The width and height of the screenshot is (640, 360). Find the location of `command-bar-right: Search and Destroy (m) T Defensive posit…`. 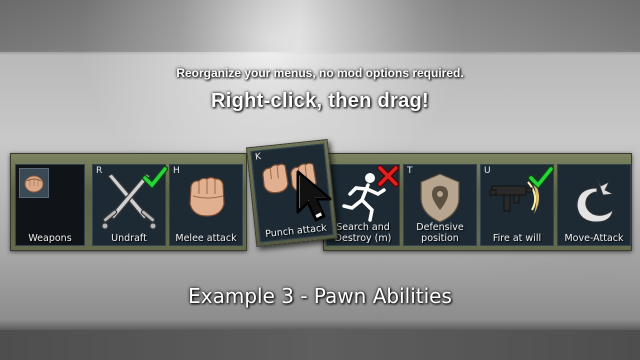

command-bar-right: Search and Destroy (m) T Defensive posit… is located at coordinates (477, 202).